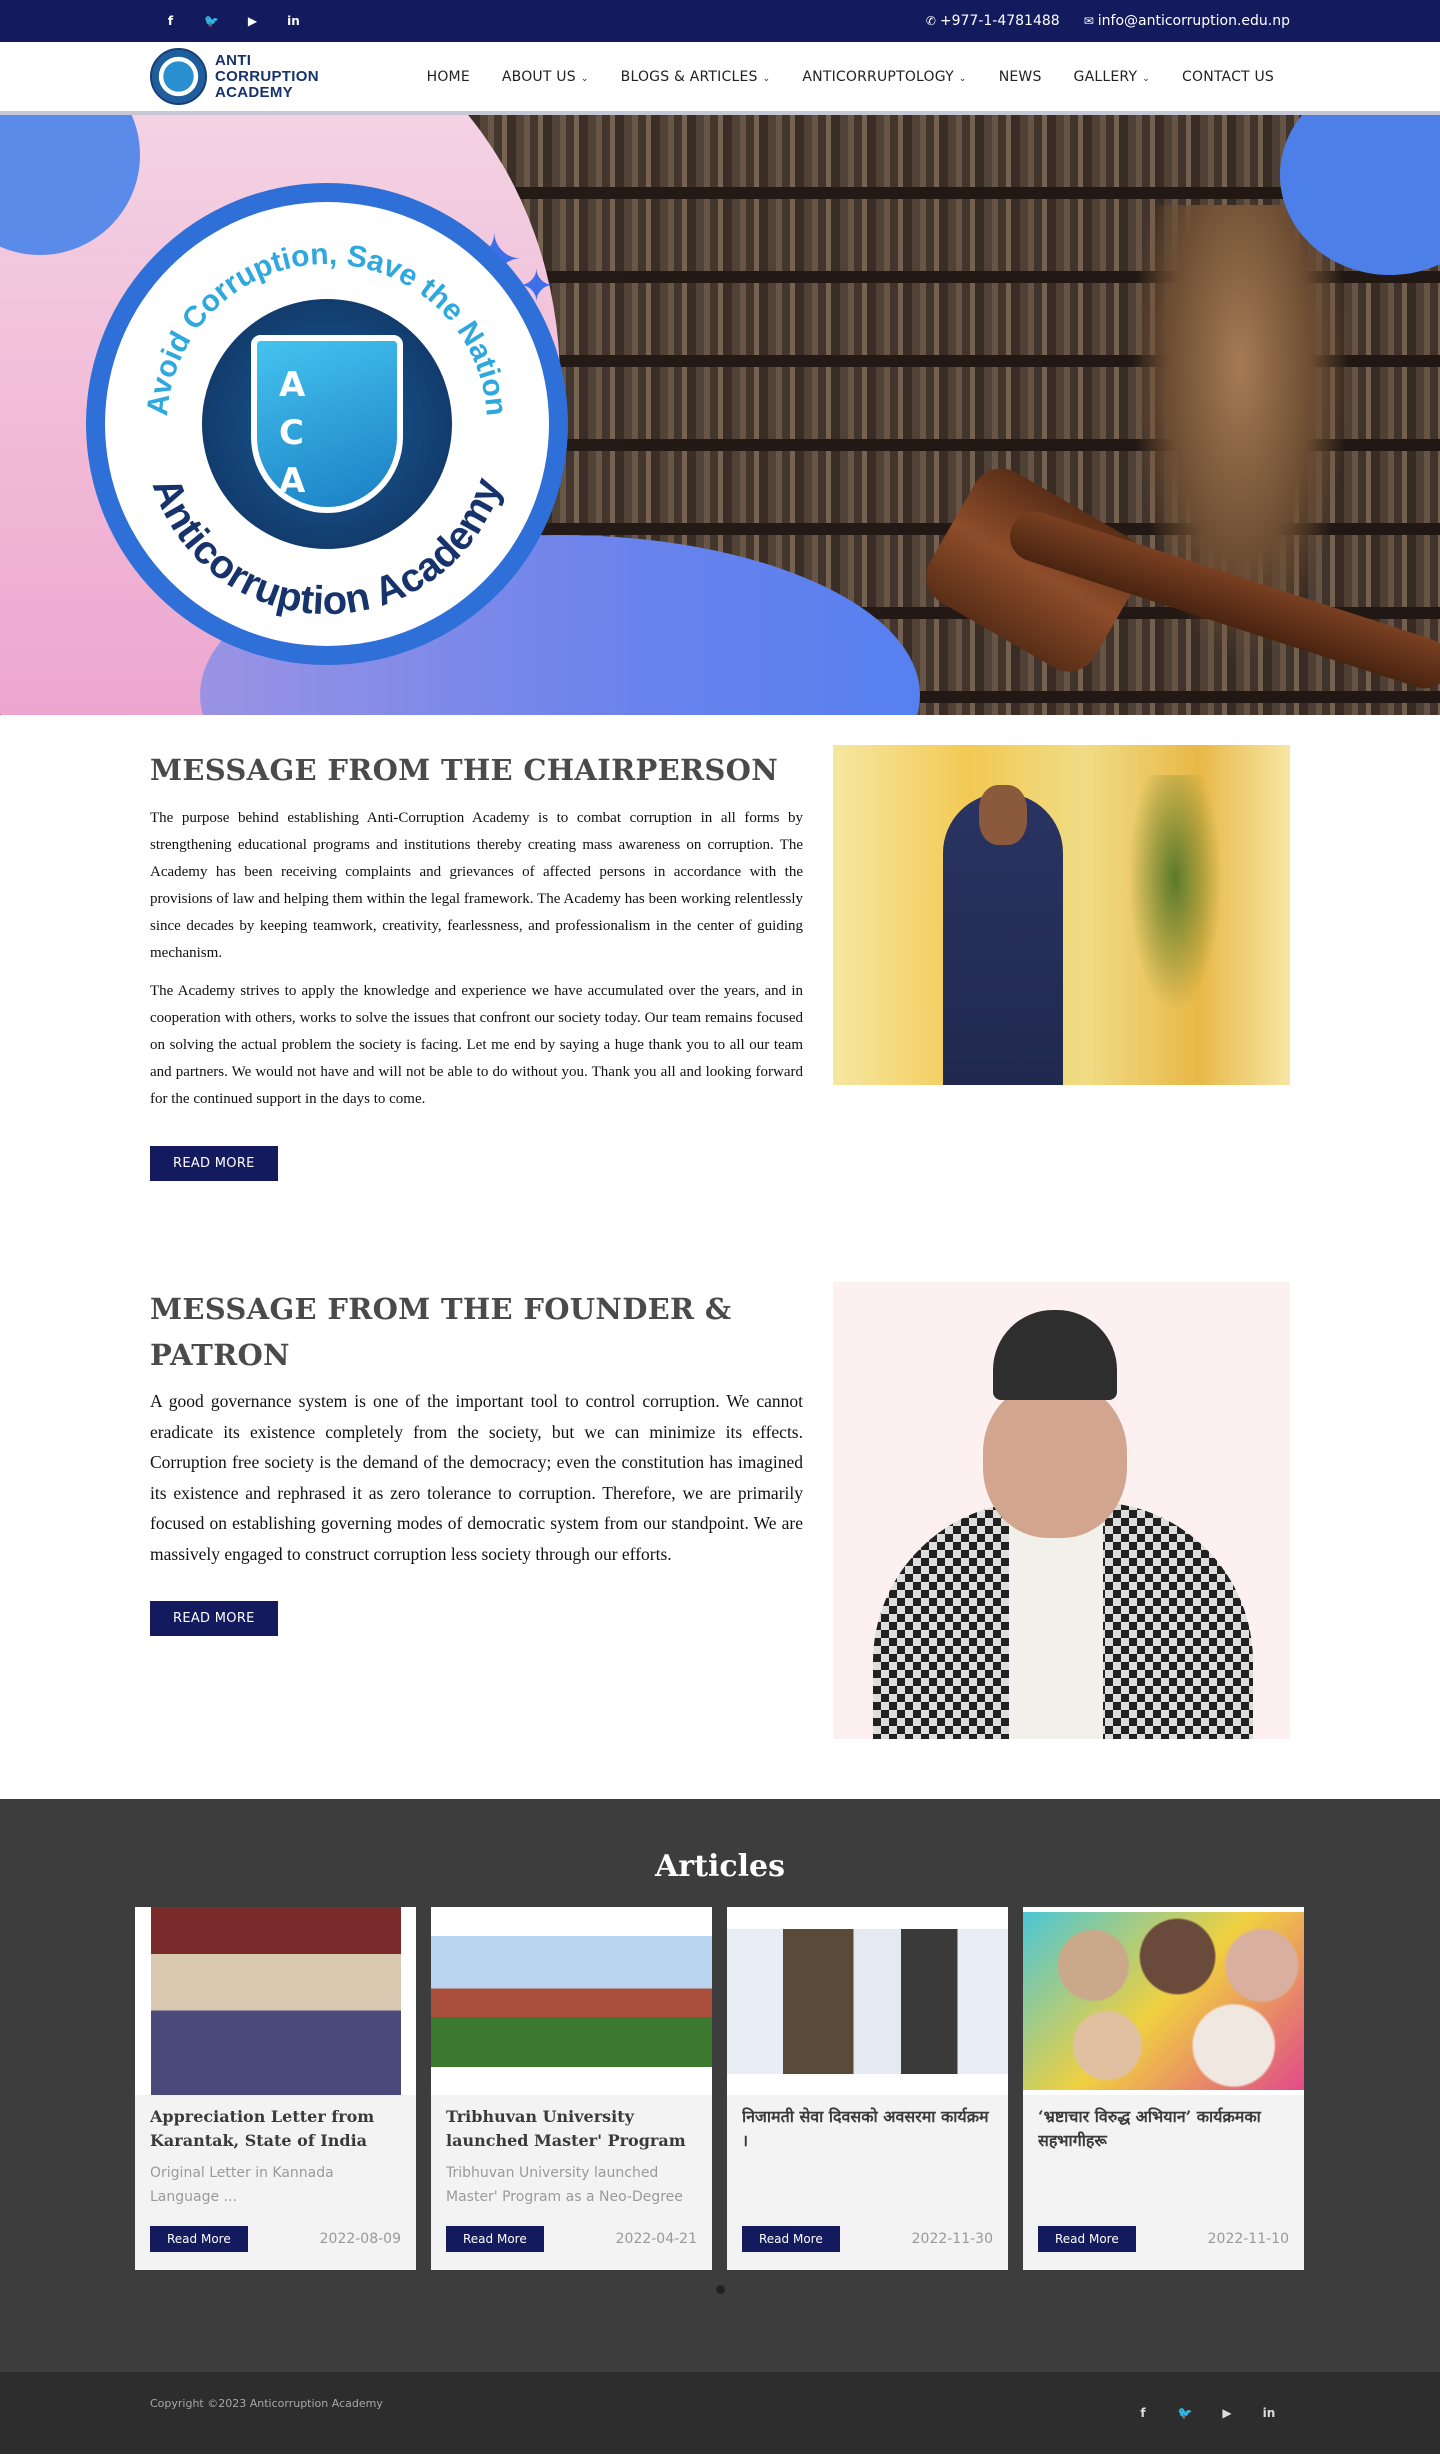  I want to click on chairperson-photo, so click(1061, 915).